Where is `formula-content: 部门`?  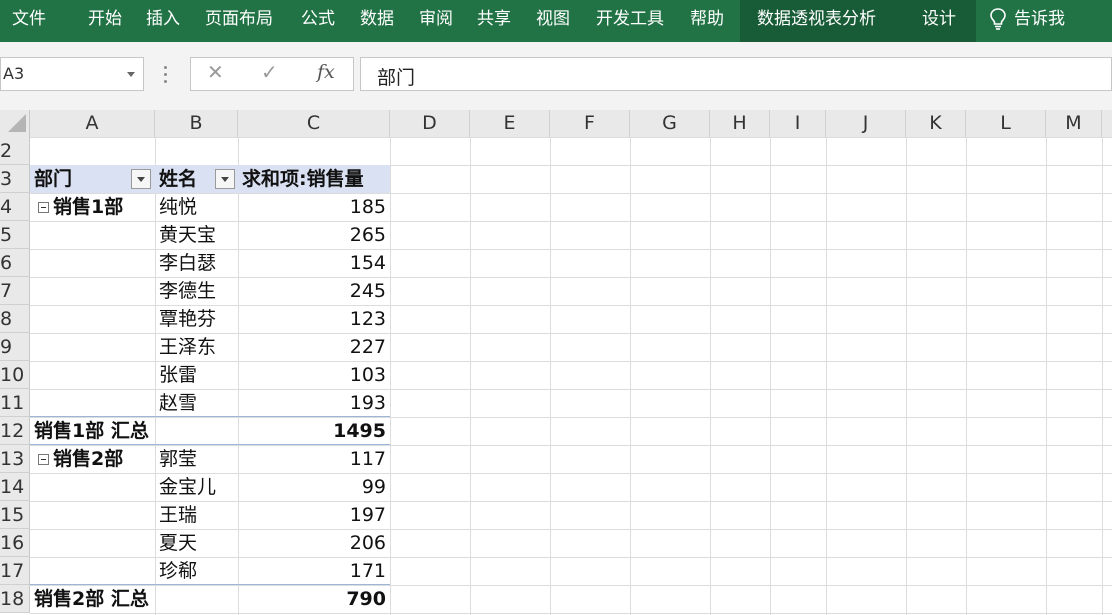 formula-content: 部门 is located at coordinates (396, 78).